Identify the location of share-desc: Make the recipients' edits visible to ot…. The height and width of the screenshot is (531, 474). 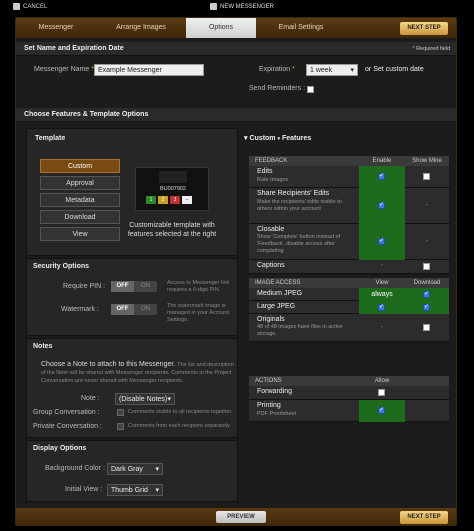
(299, 205).